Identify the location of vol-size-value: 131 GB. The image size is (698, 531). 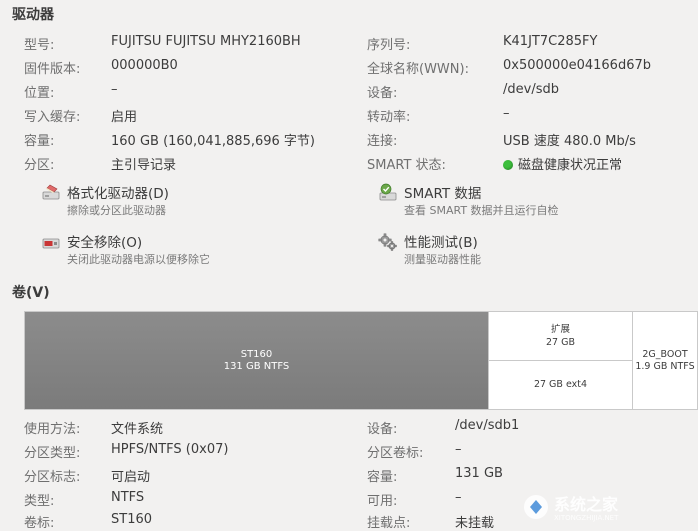
(479, 473).